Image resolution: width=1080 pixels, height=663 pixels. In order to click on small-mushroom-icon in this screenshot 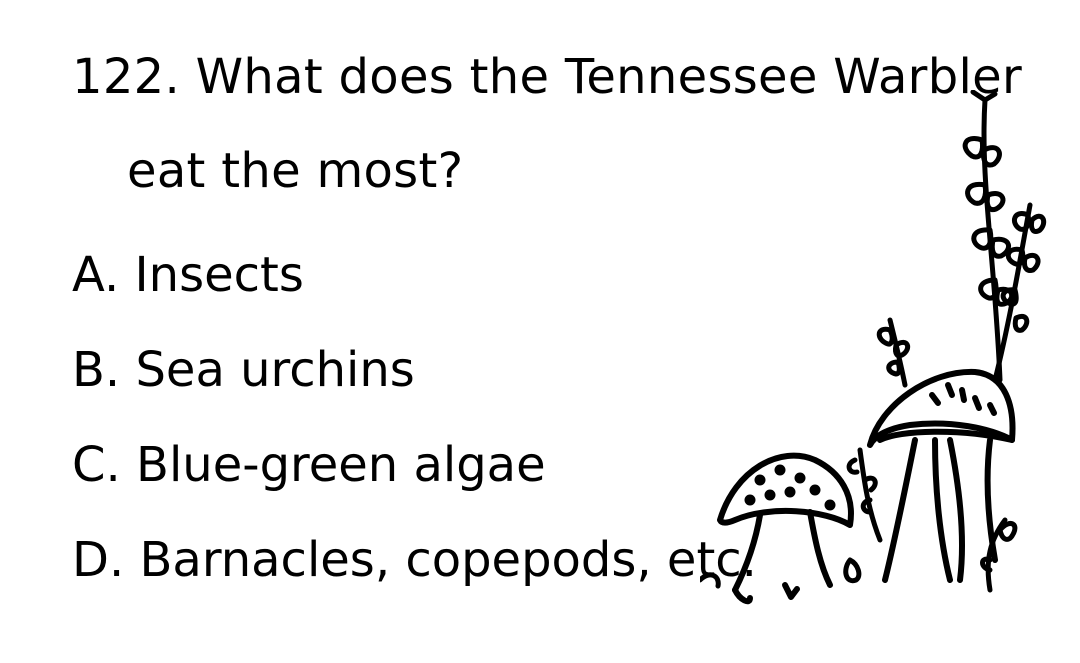, I will do `click(785, 528)`.